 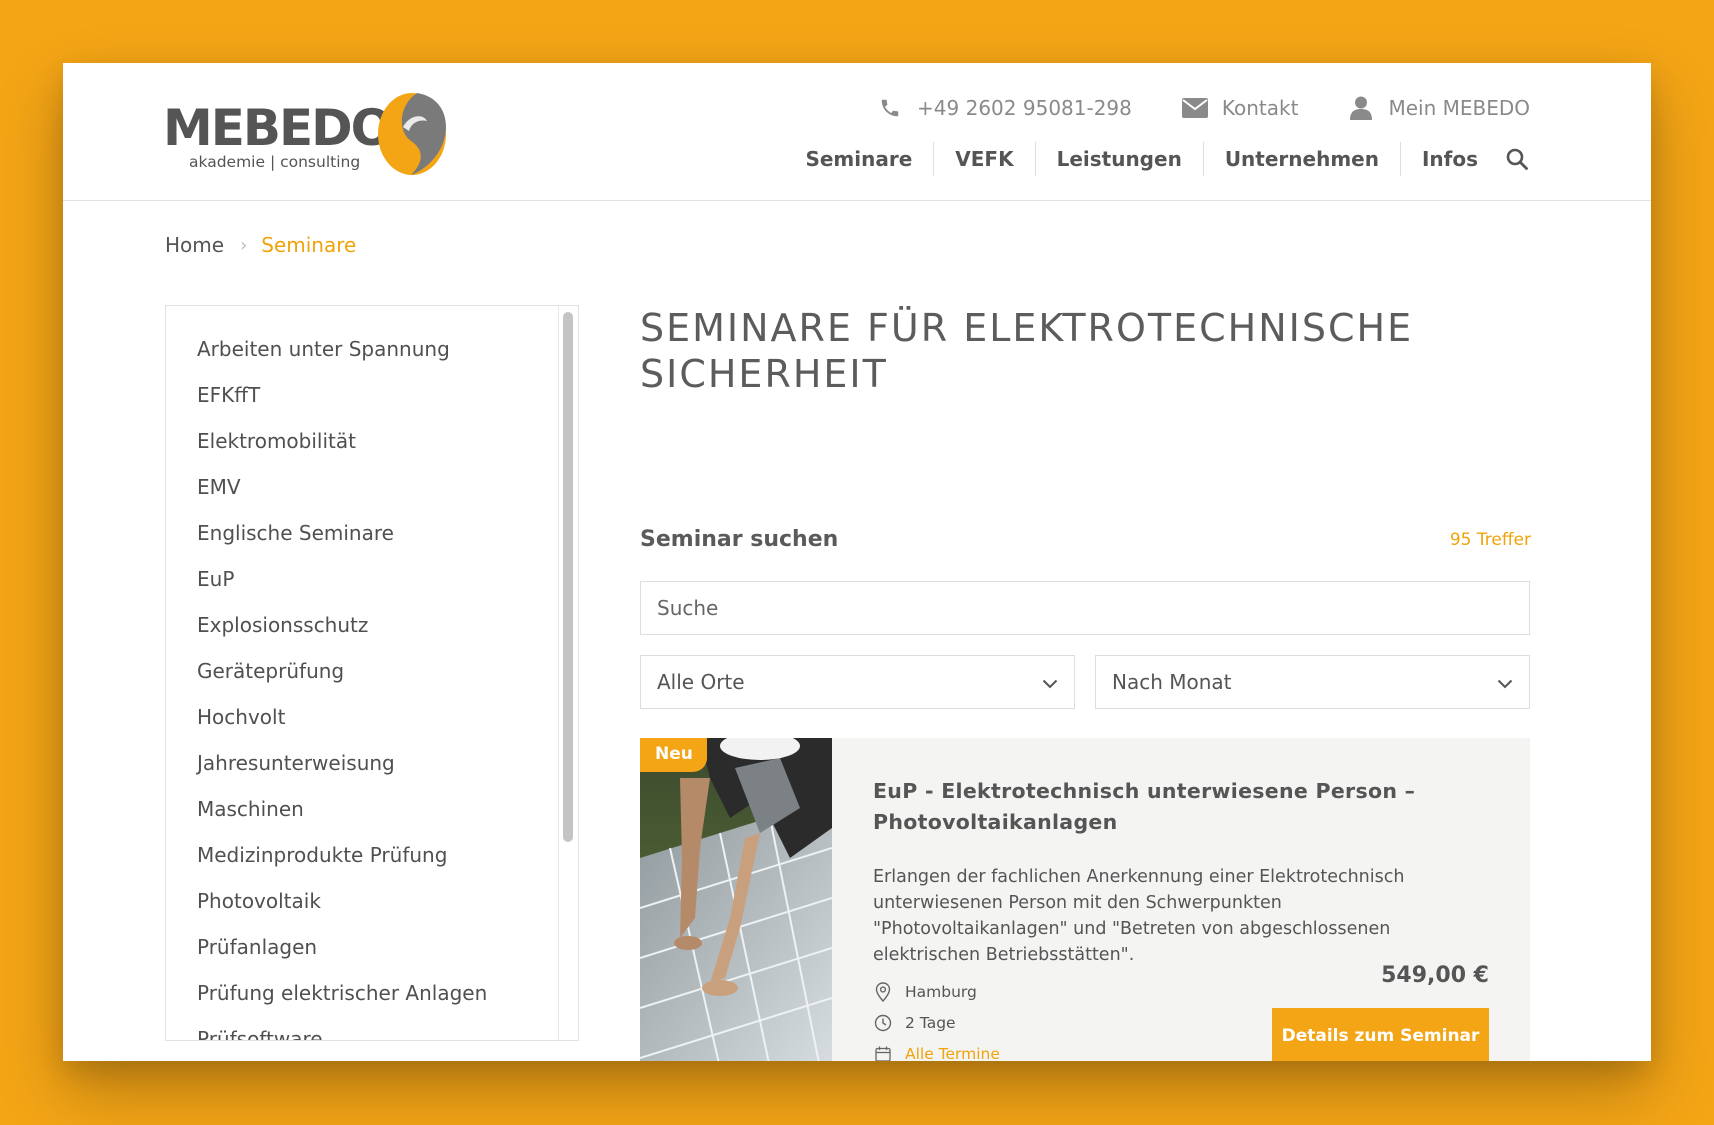 I want to click on utility-bar: +49 2602 95081-298 Kontakt Mein MEBEDO, so click(x=1178, y=108).